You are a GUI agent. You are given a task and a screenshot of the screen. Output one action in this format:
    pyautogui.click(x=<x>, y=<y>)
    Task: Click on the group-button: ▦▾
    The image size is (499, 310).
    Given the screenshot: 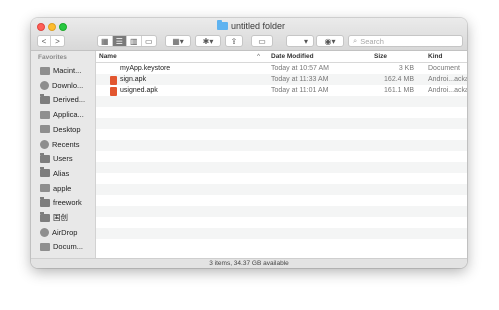 What is the action you would take?
    pyautogui.click(x=178, y=41)
    